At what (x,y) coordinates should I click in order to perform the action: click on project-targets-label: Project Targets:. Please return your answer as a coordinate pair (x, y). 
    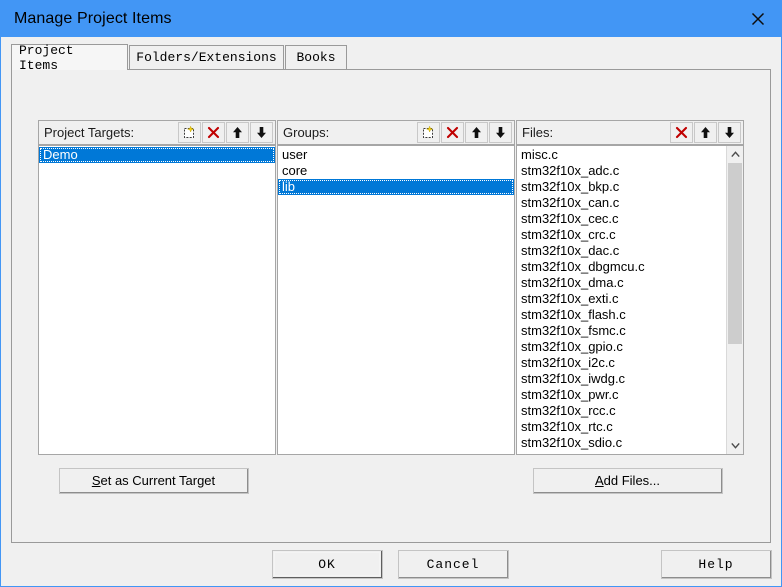
    Looking at the image, I should click on (89, 132).